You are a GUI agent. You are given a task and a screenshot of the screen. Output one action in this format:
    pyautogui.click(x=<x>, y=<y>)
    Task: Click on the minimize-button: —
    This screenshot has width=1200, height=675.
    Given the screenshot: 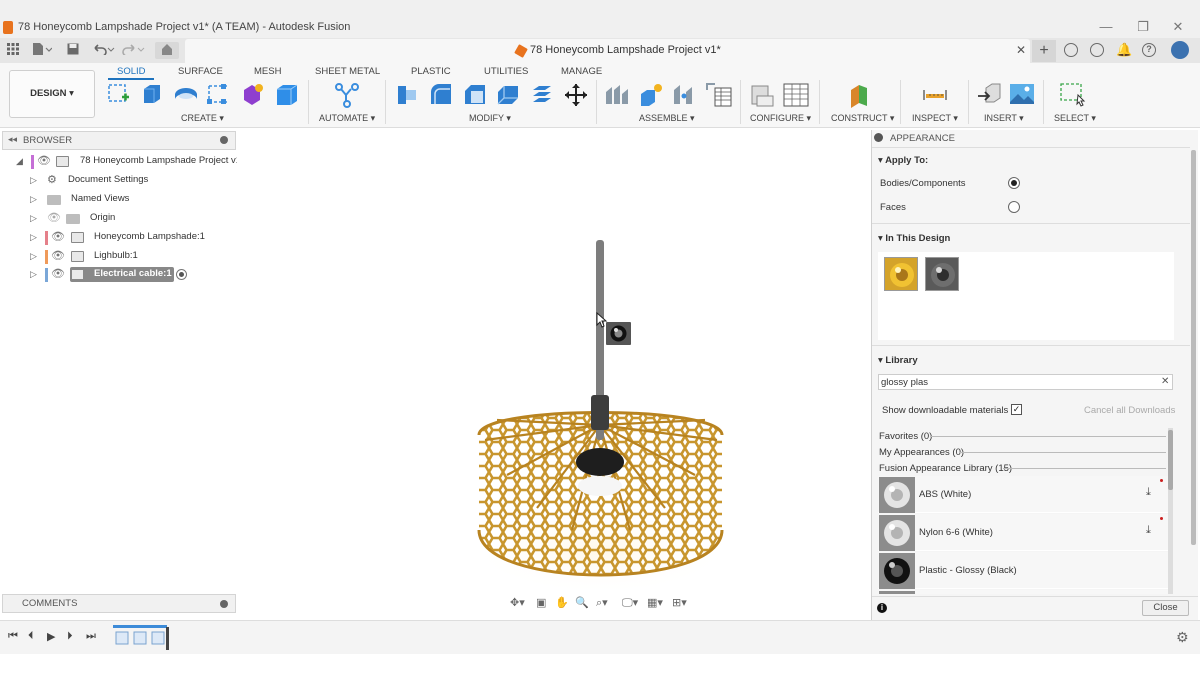 What is the action you would take?
    pyautogui.click(x=1106, y=27)
    